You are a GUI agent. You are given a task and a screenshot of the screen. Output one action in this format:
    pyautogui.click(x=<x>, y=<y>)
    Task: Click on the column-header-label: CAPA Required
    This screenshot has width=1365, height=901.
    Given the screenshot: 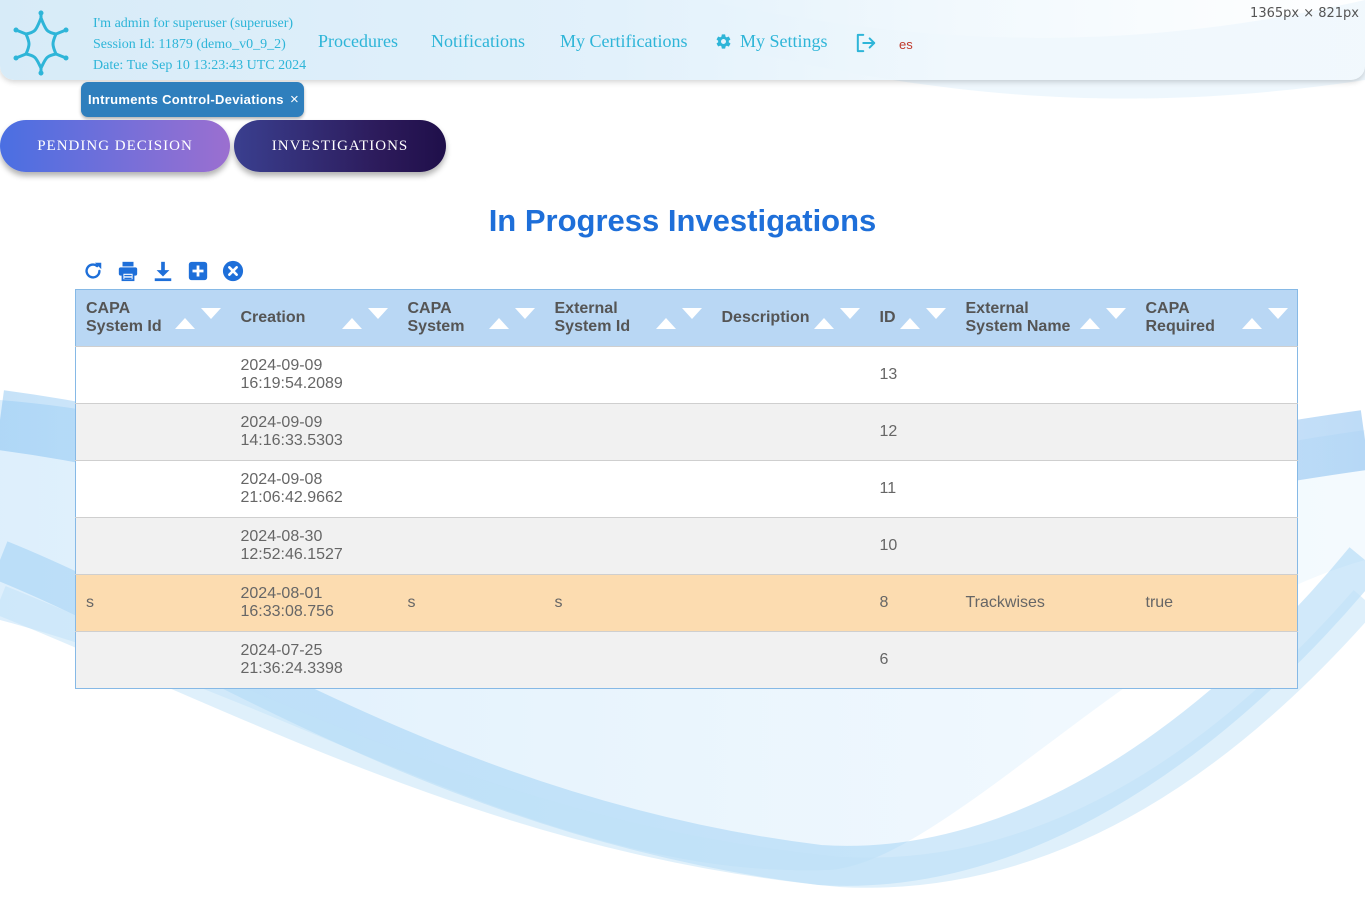 What is the action you would take?
    pyautogui.click(x=1180, y=317)
    